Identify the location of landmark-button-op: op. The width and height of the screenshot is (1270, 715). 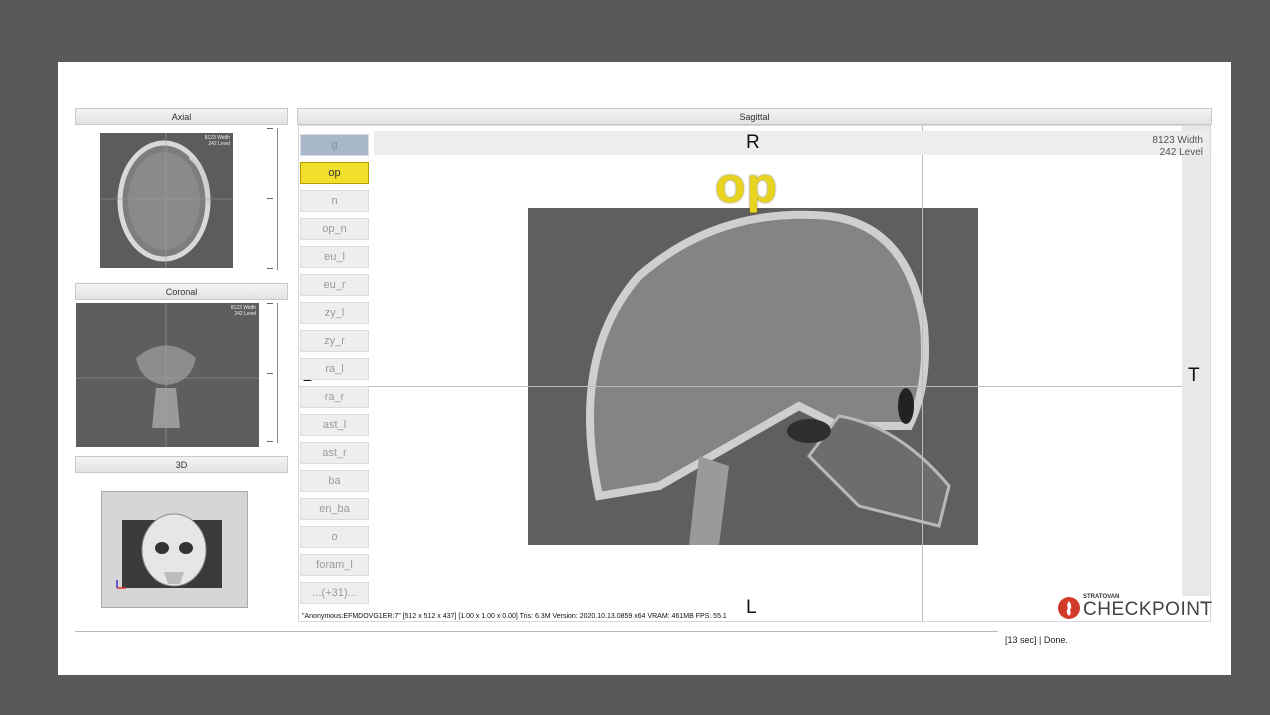
(334, 173).